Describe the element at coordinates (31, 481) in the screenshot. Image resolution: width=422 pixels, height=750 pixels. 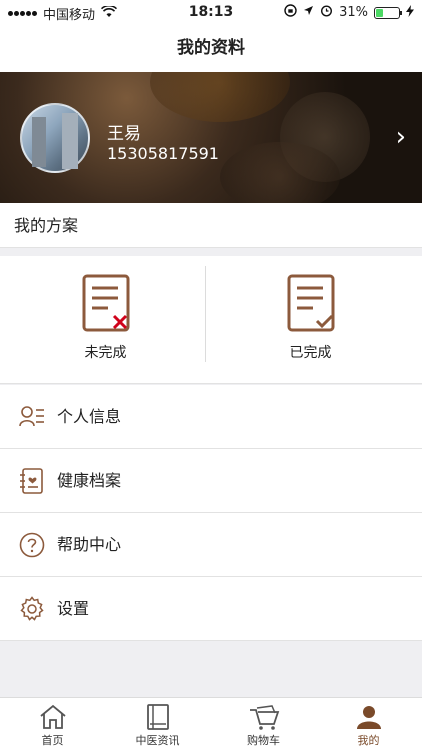
I see `health-record-icon` at that location.